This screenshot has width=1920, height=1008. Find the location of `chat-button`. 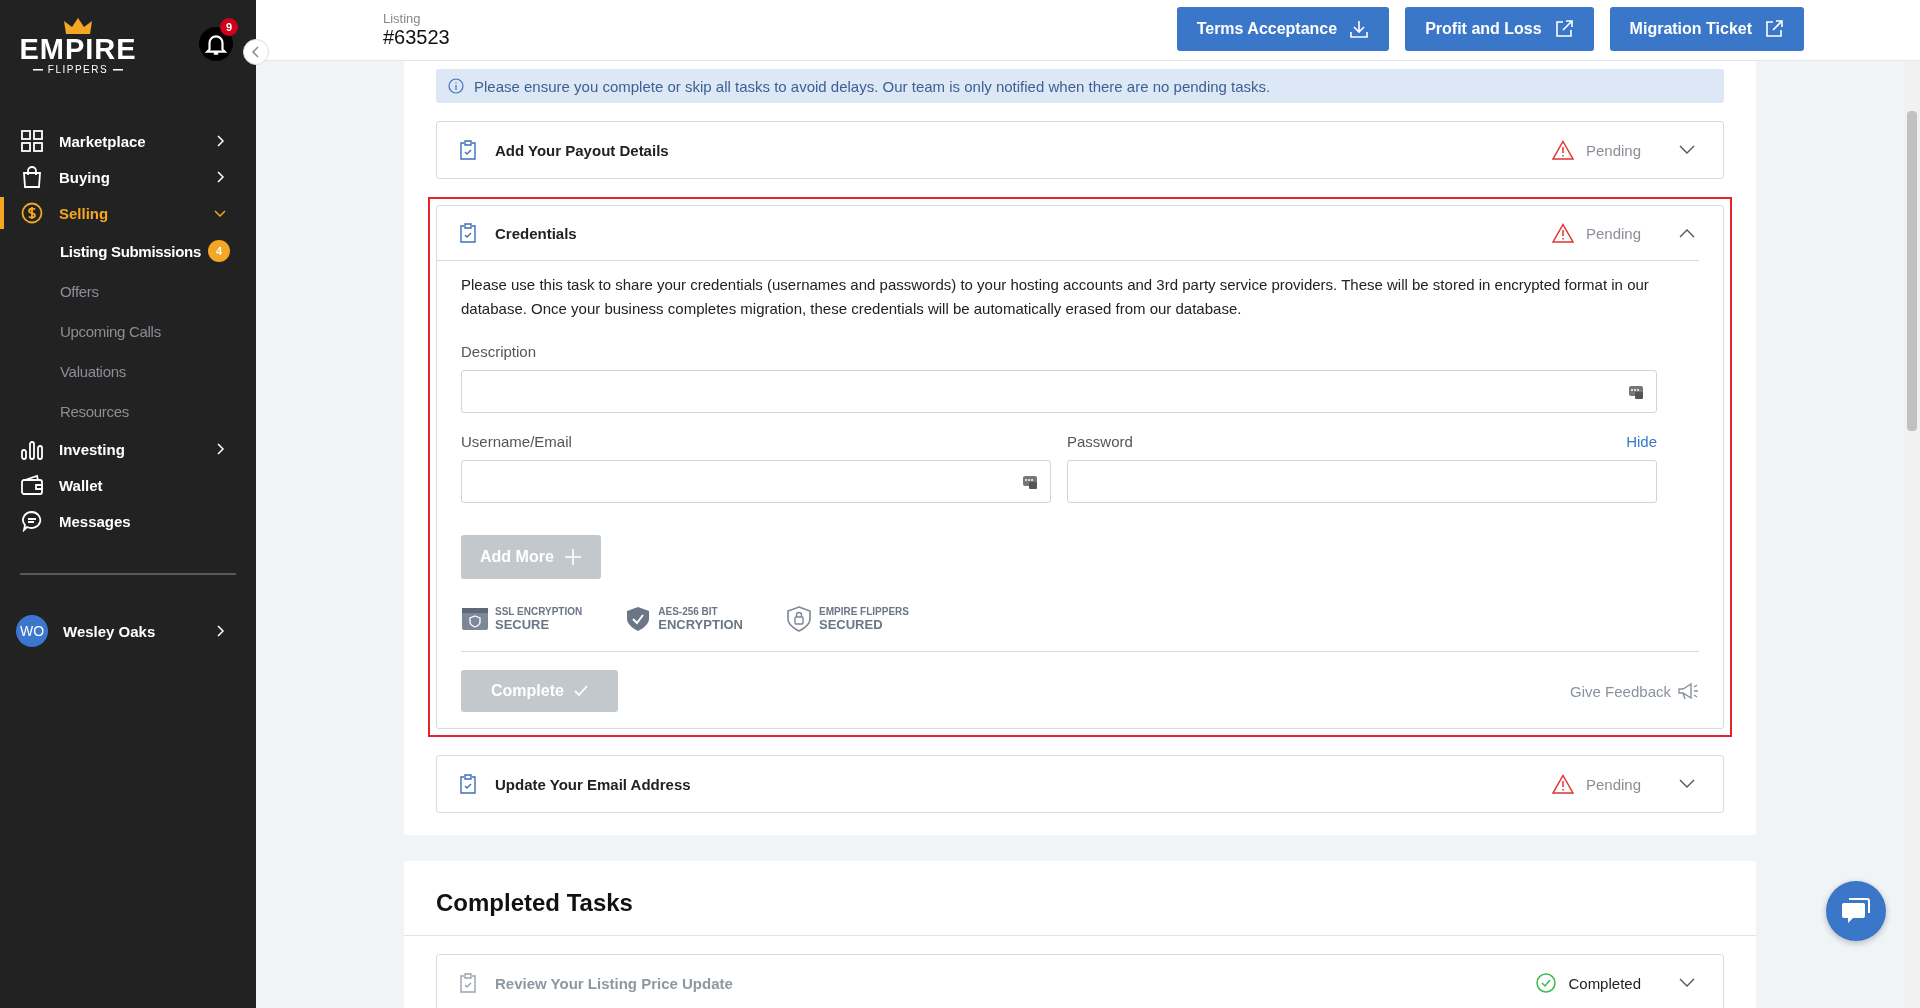

chat-button is located at coordinates (1856, 911).